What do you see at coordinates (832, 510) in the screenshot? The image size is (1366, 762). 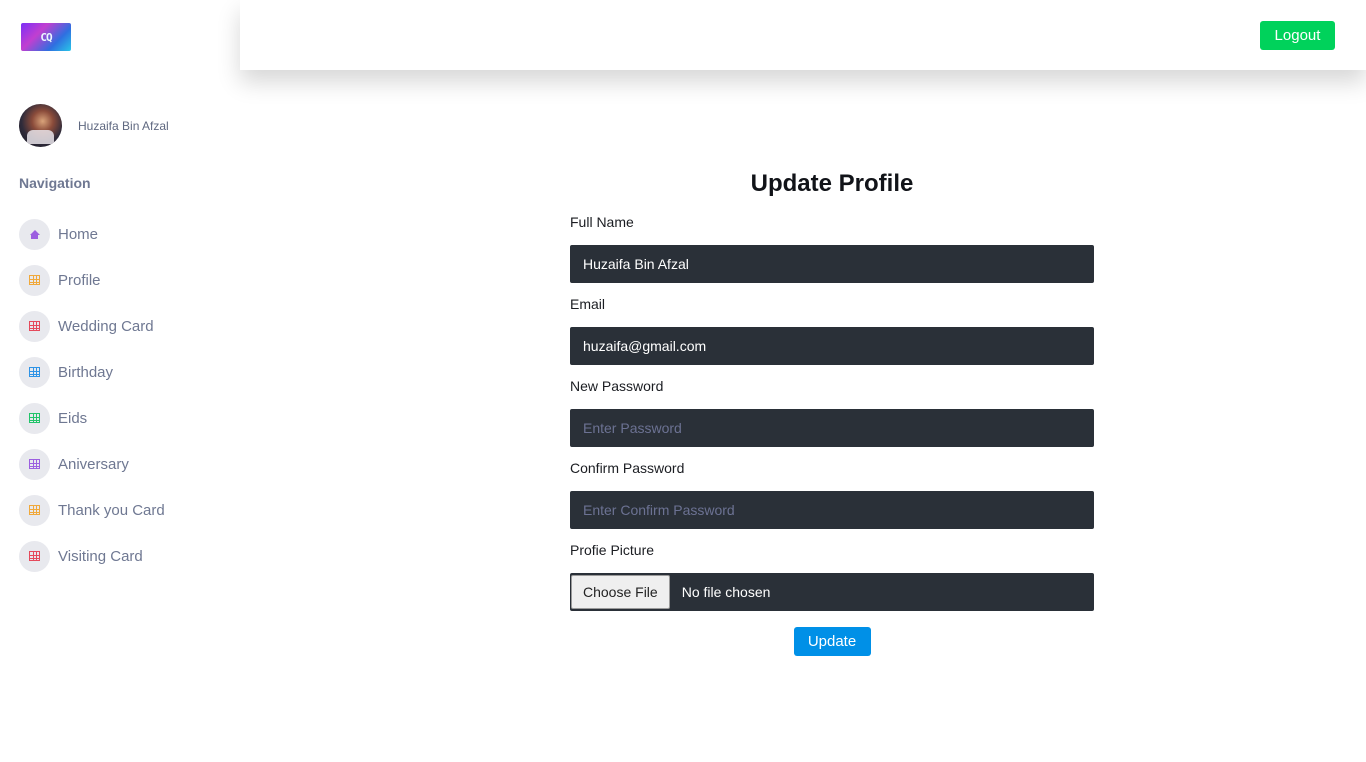 I see `confirm-password-field` at bounding box center [832, 510].